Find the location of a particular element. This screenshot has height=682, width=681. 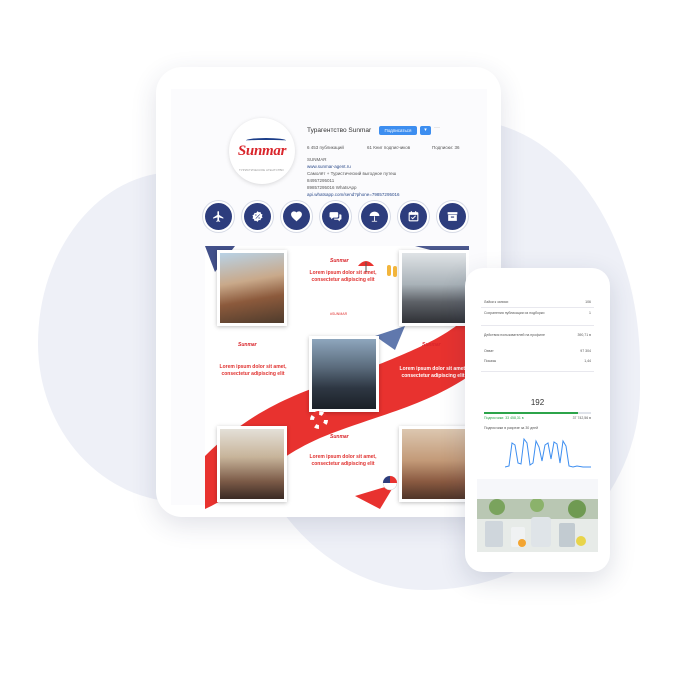

bio-line: SUNMAR is located at coordinates (317, 159).